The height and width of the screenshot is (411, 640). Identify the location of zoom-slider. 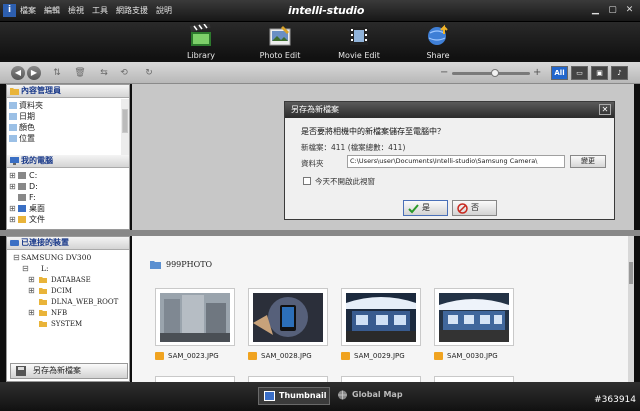
(491, 73).